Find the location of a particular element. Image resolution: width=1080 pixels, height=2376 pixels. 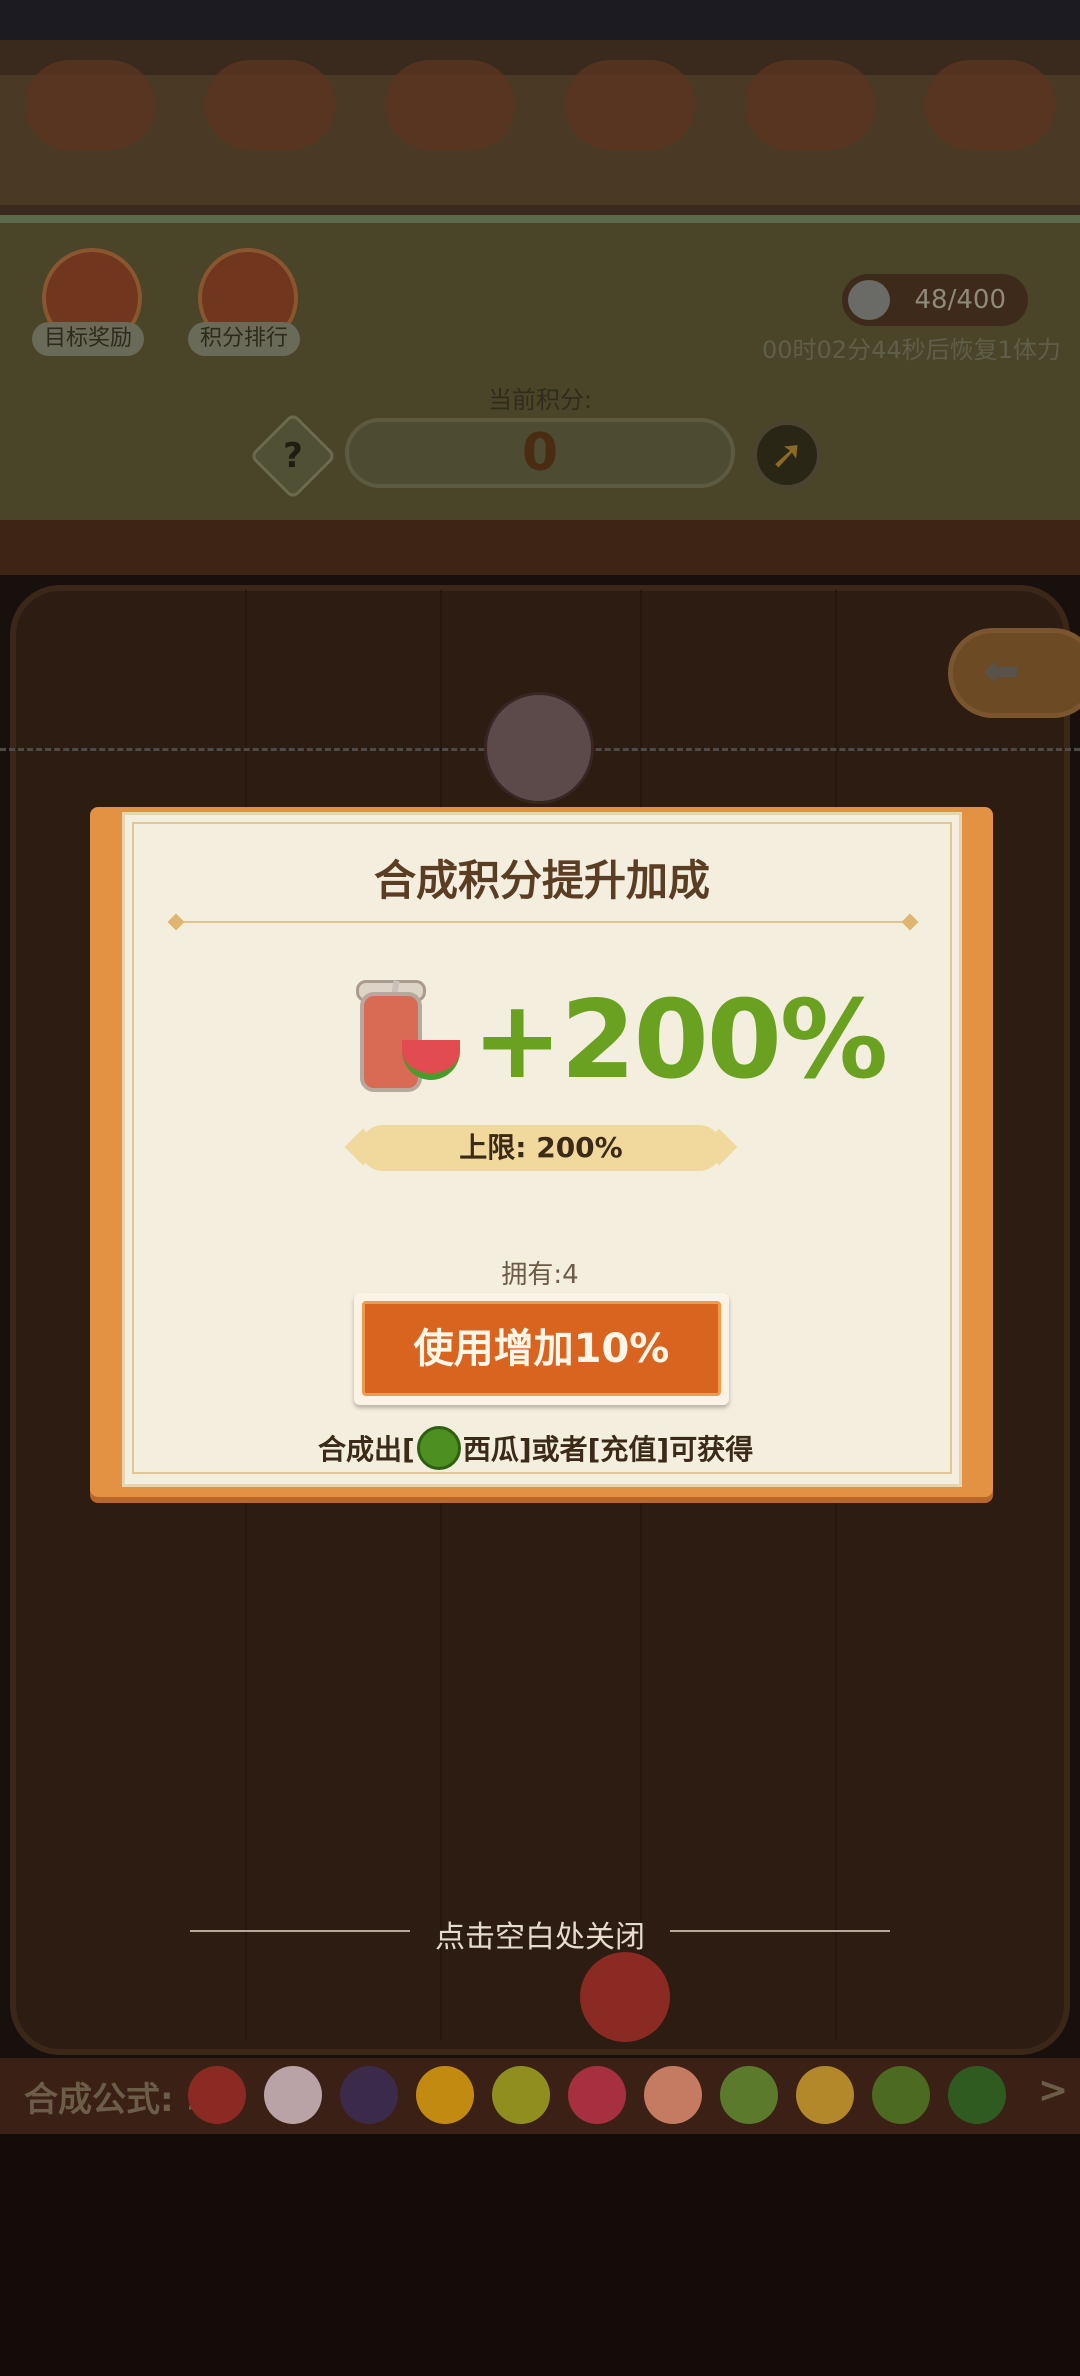

formula-fruit-kiwi-icon is located at coordinates (749, 2095).